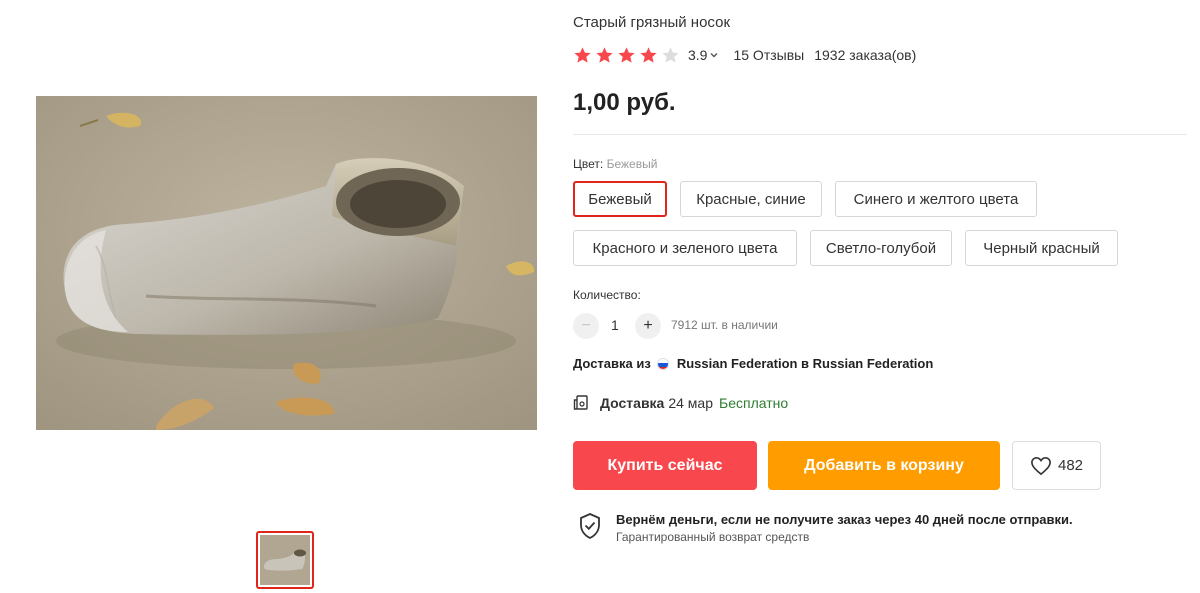 Image resolution: width=1200 pixels, height=593 pixels. What do you see at coordinates (588, 164) in the screenshot?
I see `color-label-text: Цвет:` at bounding box center [588, 164].